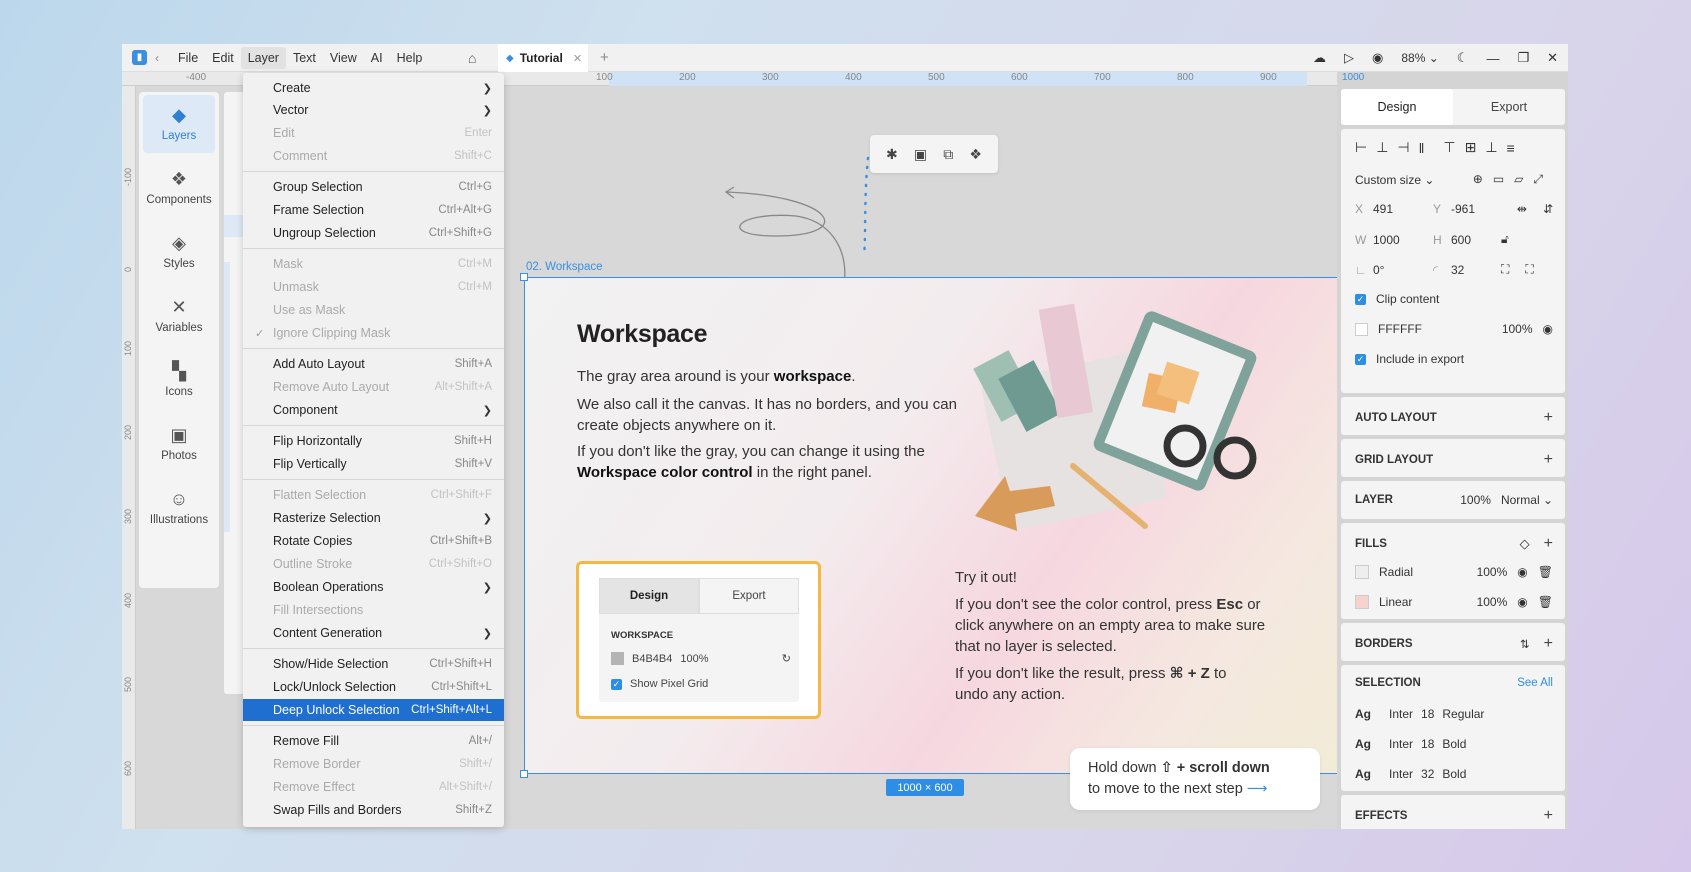 The image size is (1691, 872). What do you see at coordinates (1505, 239) in the screenshot?
I see `lock-ratio-icon: 🔓︎` at bounding box center [1505, 239].